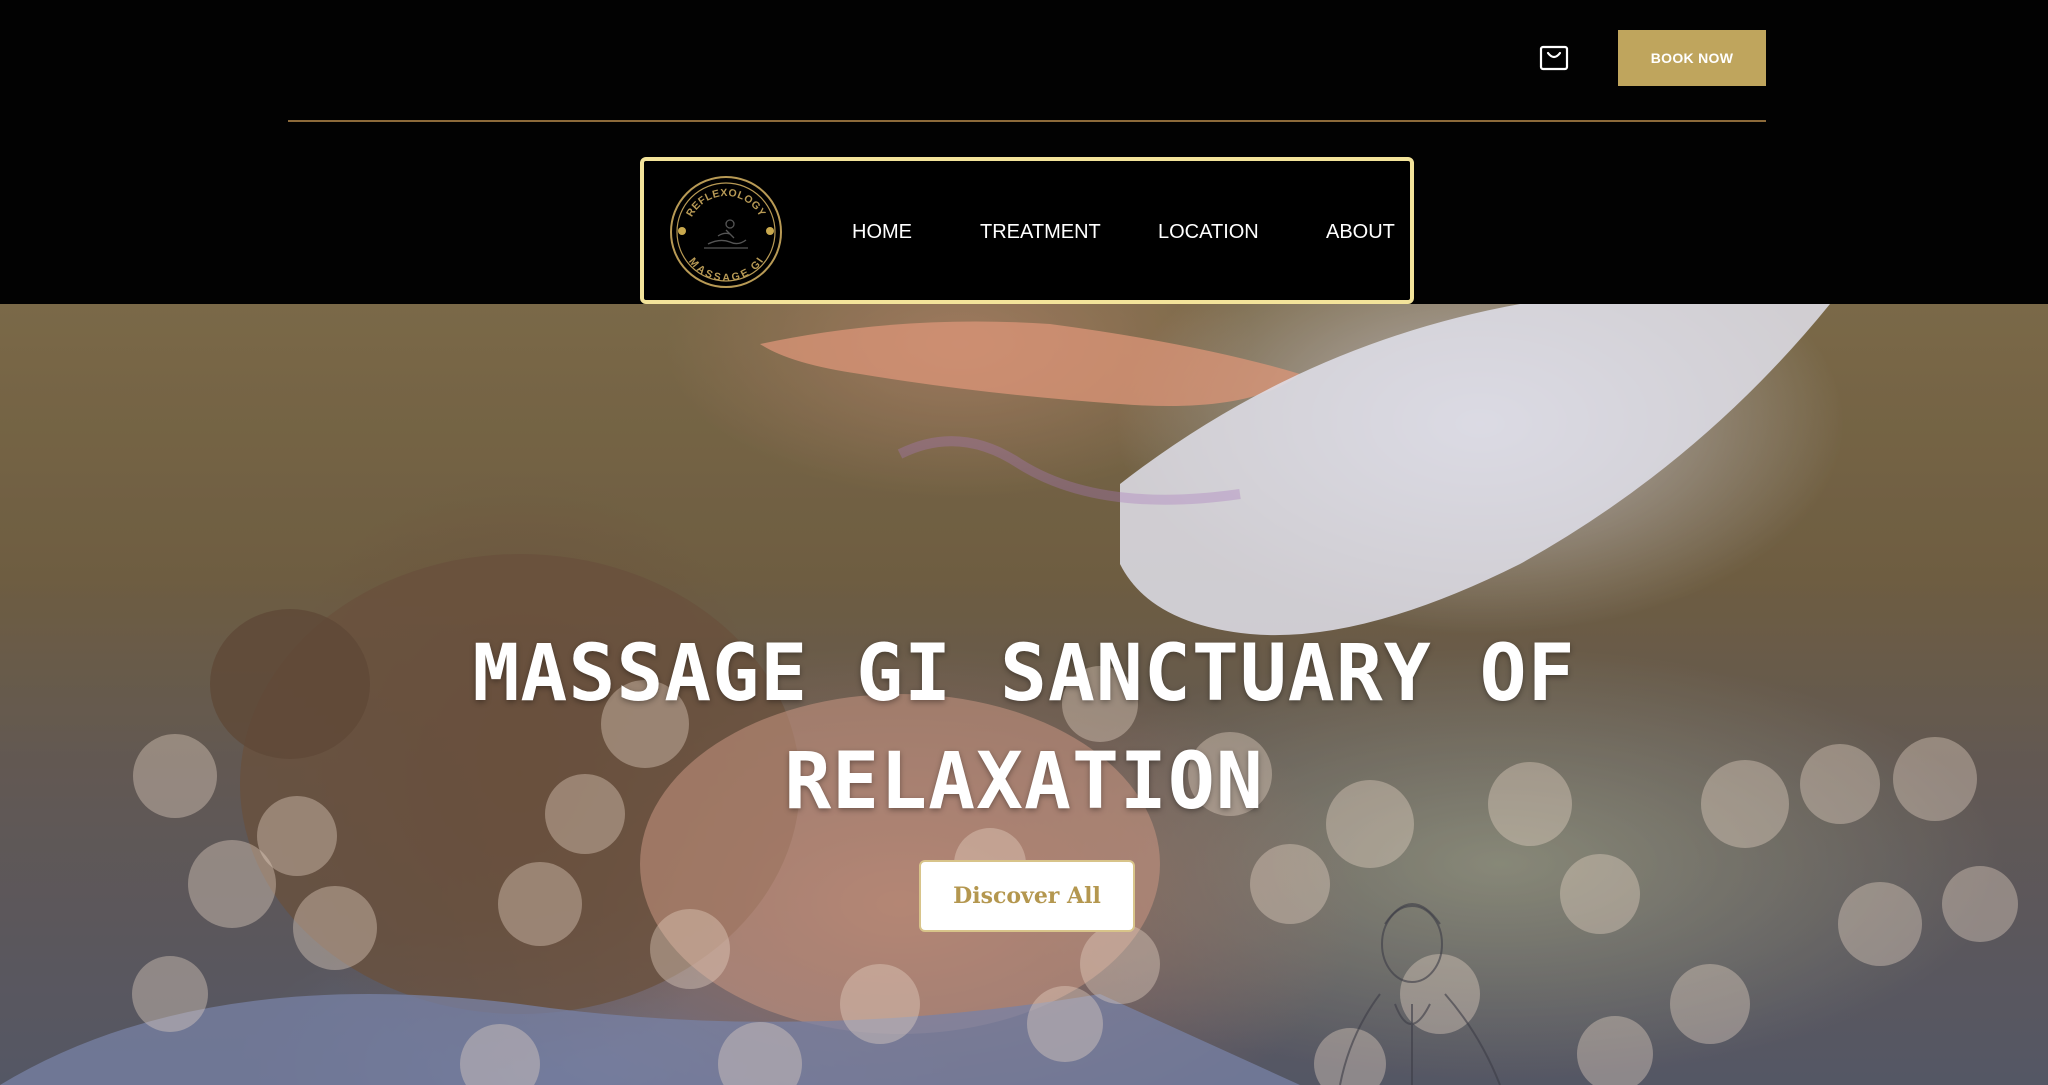 The width and height of the screenshot is (2048, 1085). What do you see at coordinates (1024, 728) in the screenshot?
I see `hero-title: MASSAGE GI SANCTUARY OF RELAXATION` at bounding box center [1024, 728].